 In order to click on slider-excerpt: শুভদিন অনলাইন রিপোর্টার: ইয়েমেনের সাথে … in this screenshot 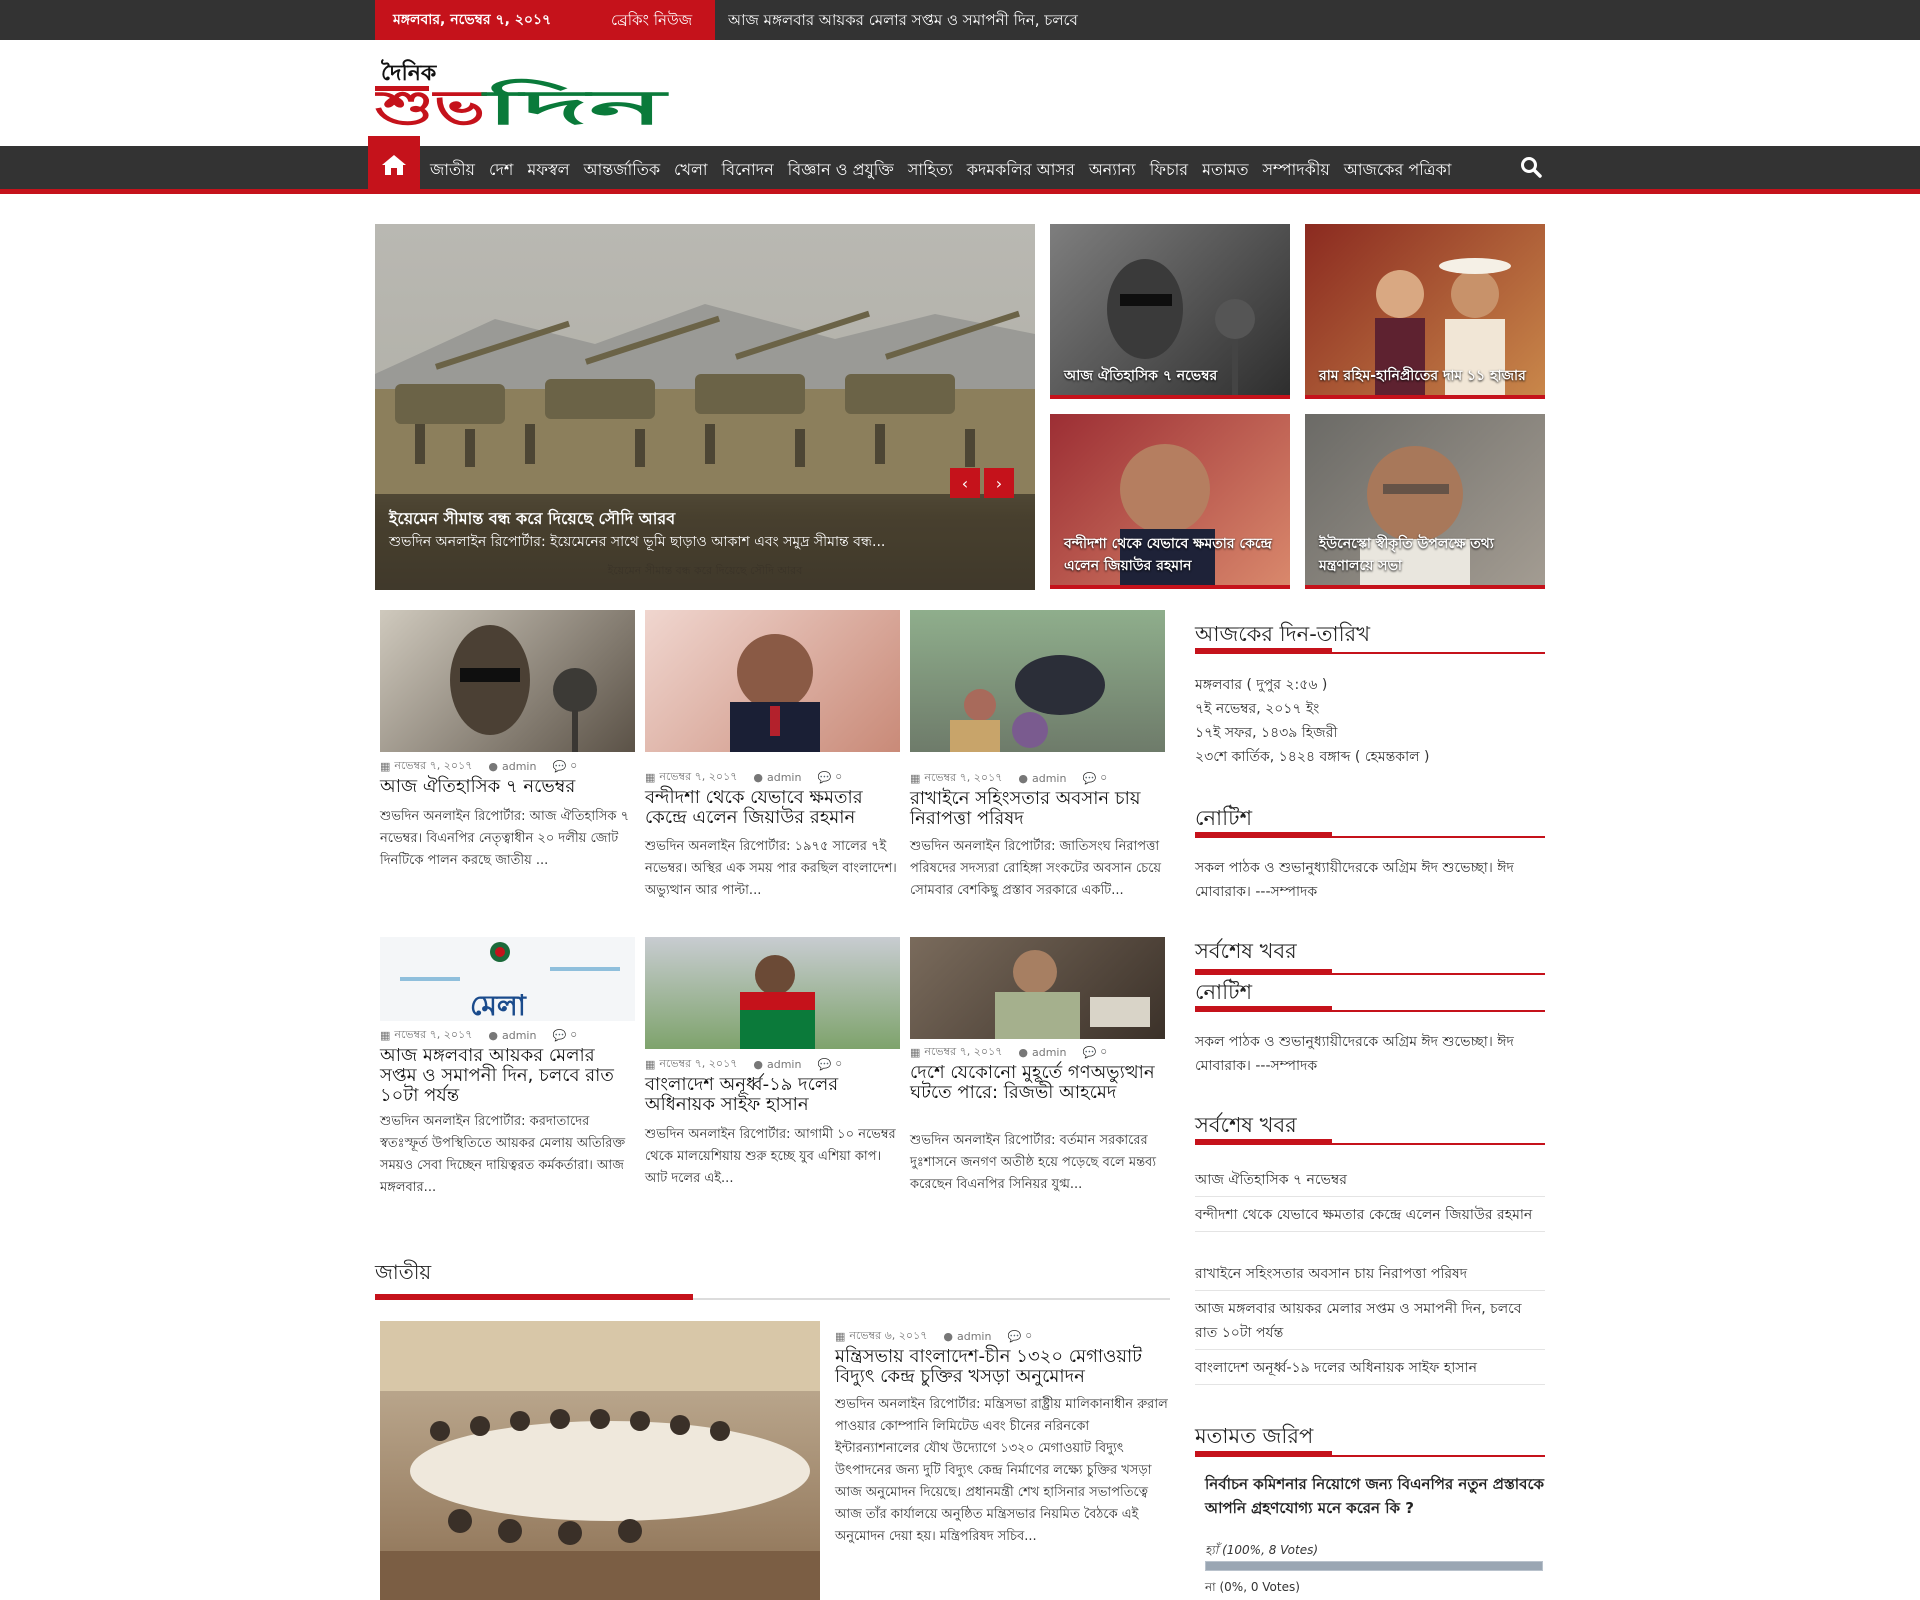, I will do `click(637, 542)`.